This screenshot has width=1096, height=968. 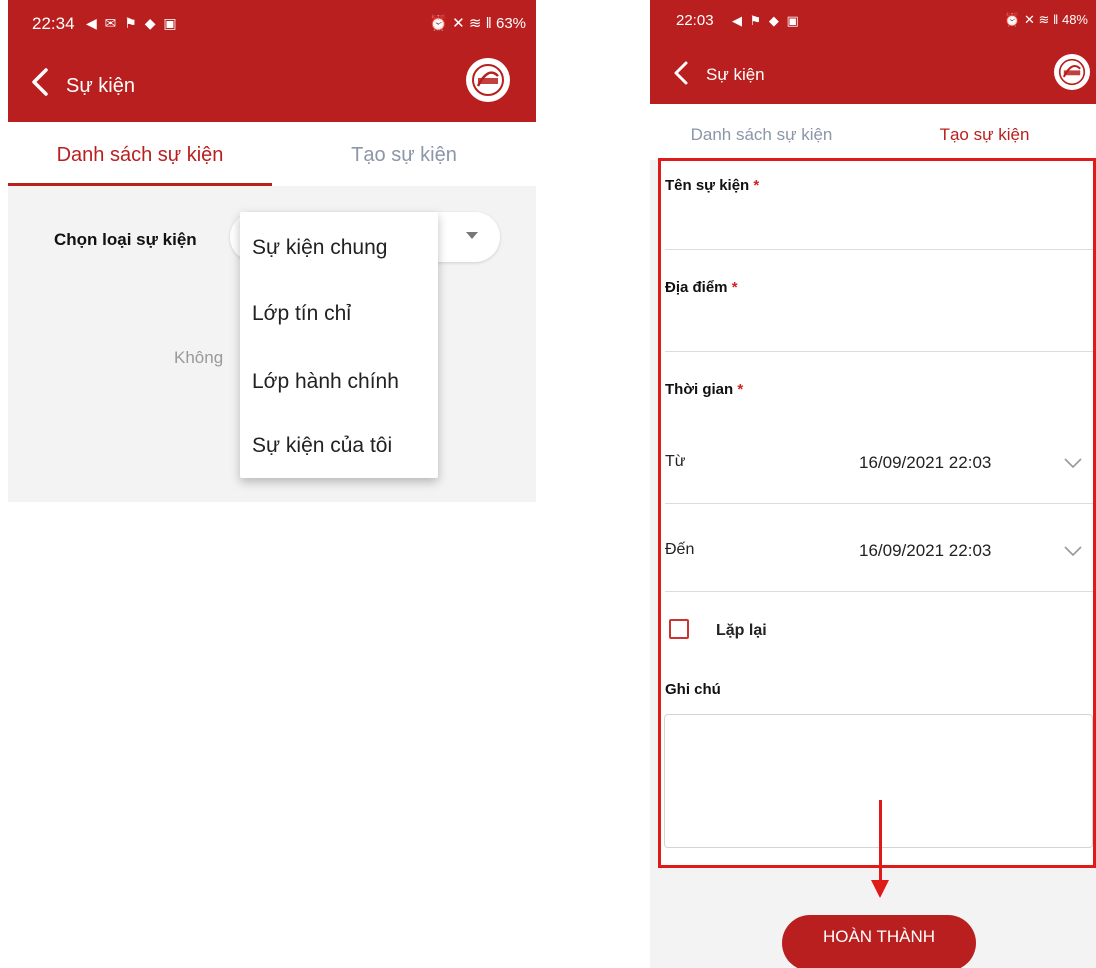 What do you see at coordinates (679, 629) in the screenshot?
I see `repeat-checkbox` at bounding box center [679, 629].